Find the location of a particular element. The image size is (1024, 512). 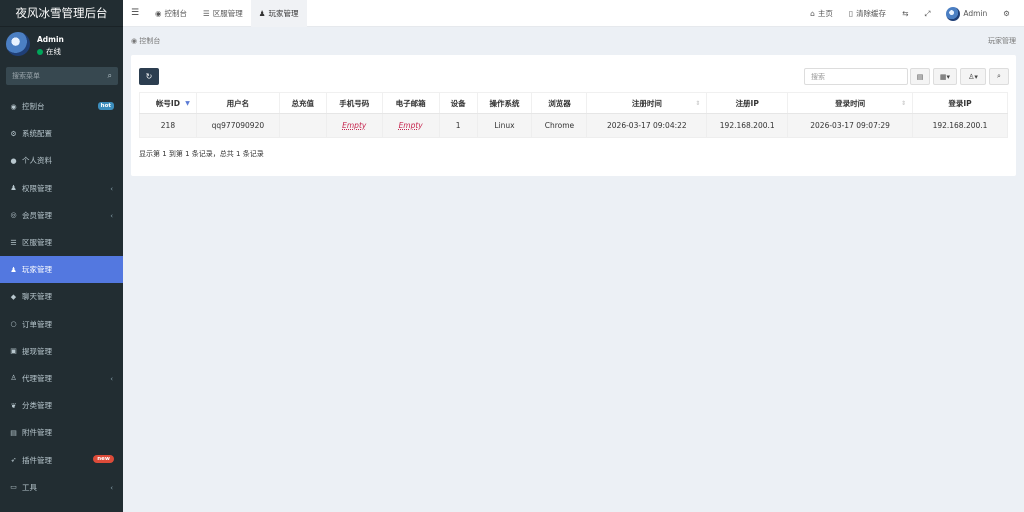

sidebar-item-label: 权限管理 is located at coordinates (37, 188).